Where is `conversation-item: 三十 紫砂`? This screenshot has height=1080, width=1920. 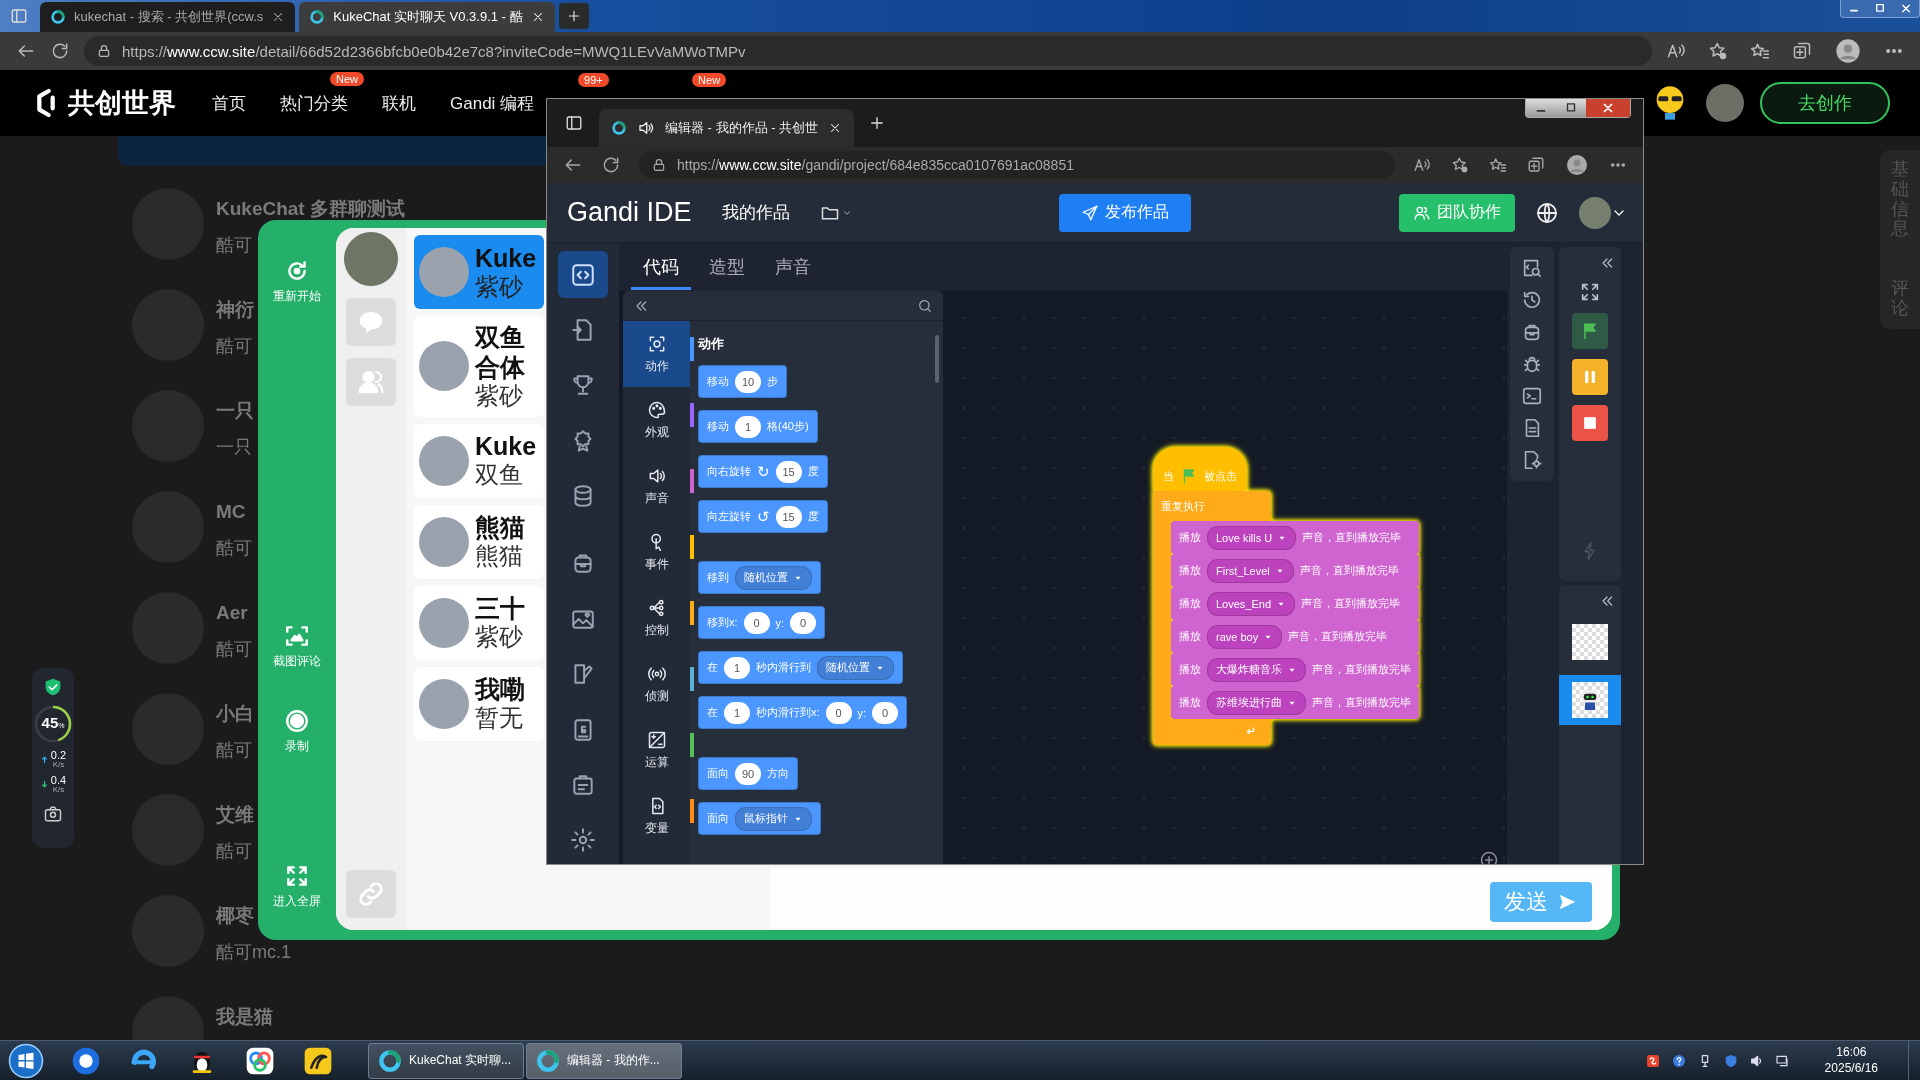
conversation-item: 三十 紫砂 is located at coordinates (479, 622).